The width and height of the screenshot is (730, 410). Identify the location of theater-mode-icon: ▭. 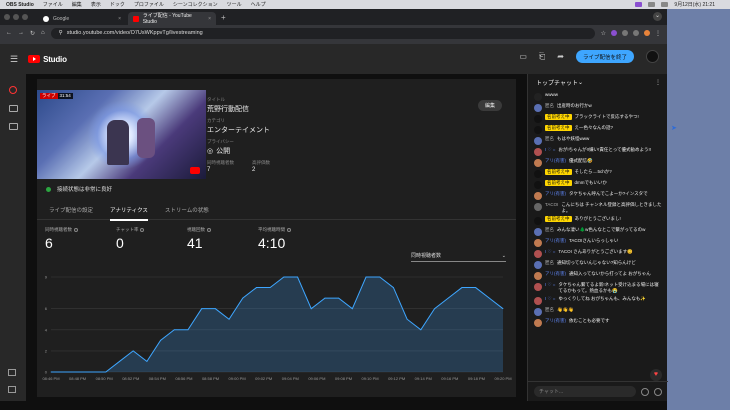
(523, 56).